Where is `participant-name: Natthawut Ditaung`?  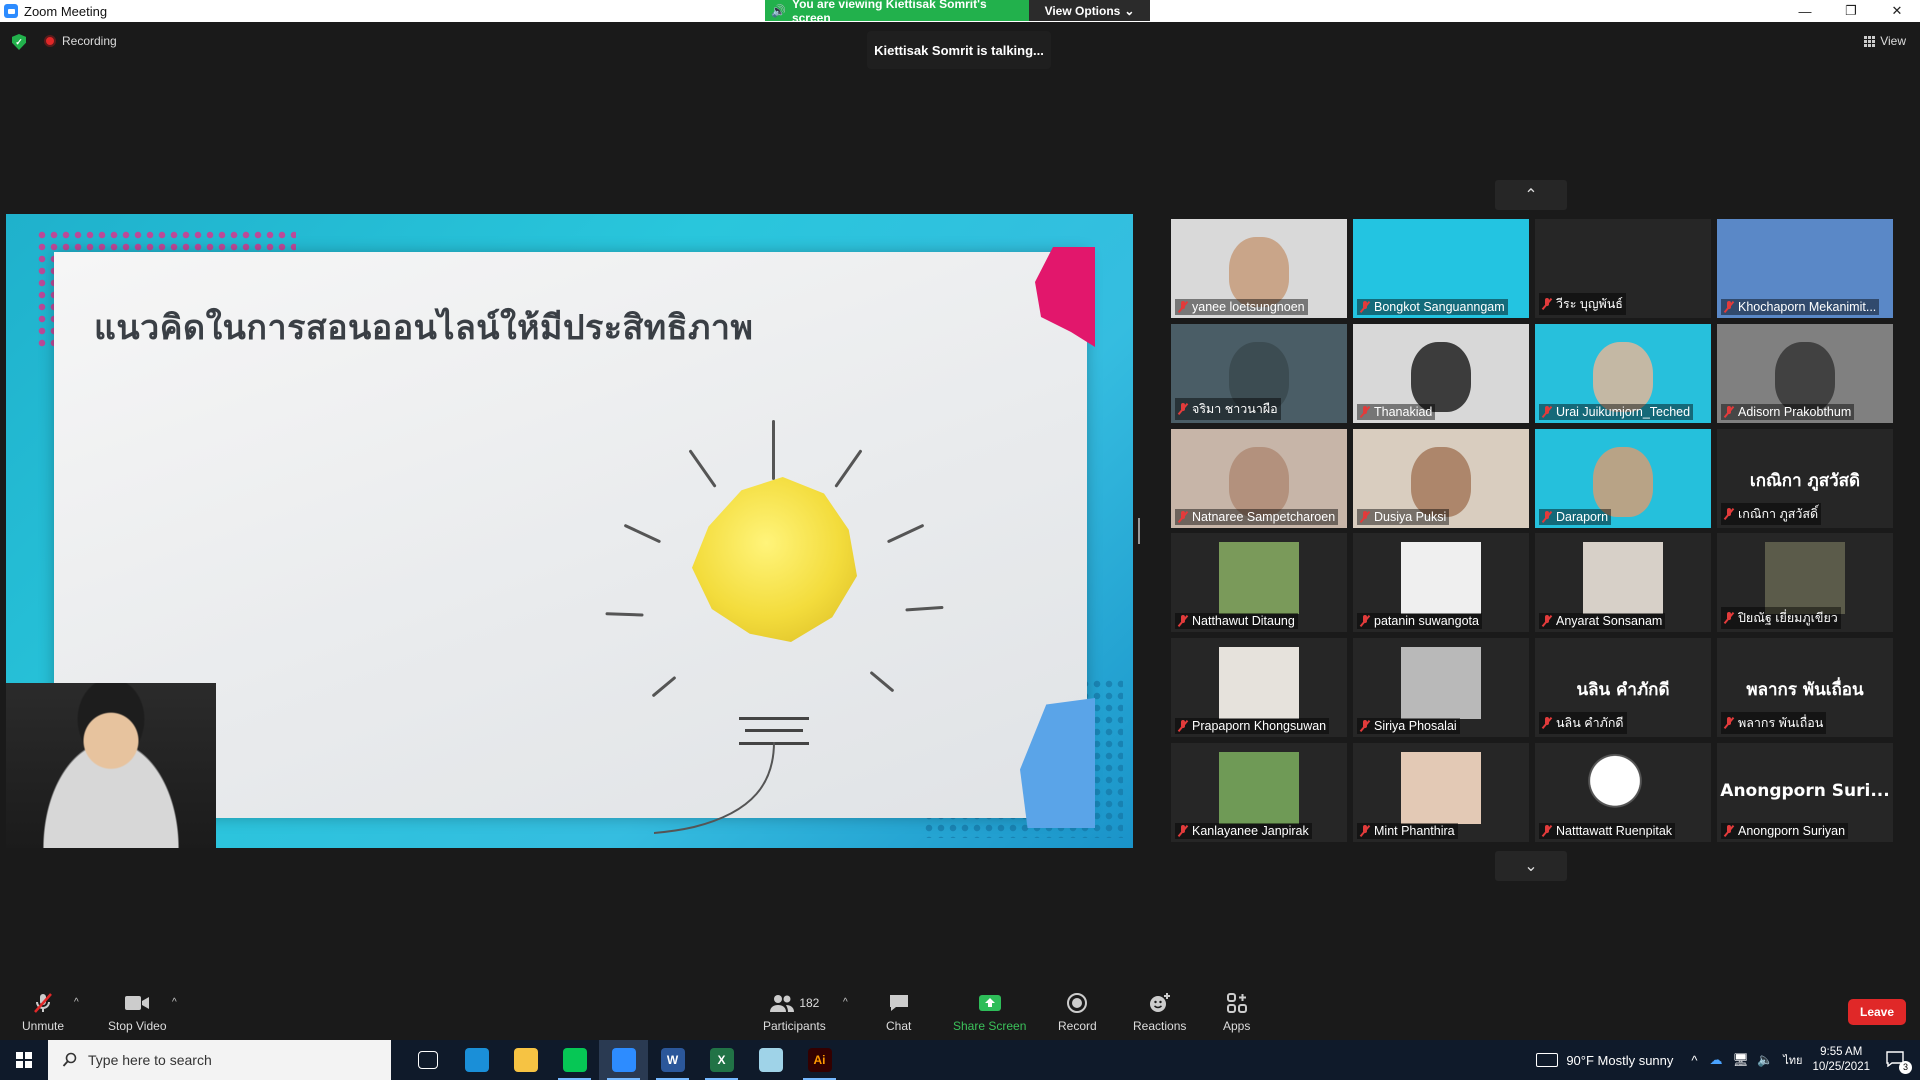
participant-name: Natthawut Ditaung is located at coordinates (1243, 621).